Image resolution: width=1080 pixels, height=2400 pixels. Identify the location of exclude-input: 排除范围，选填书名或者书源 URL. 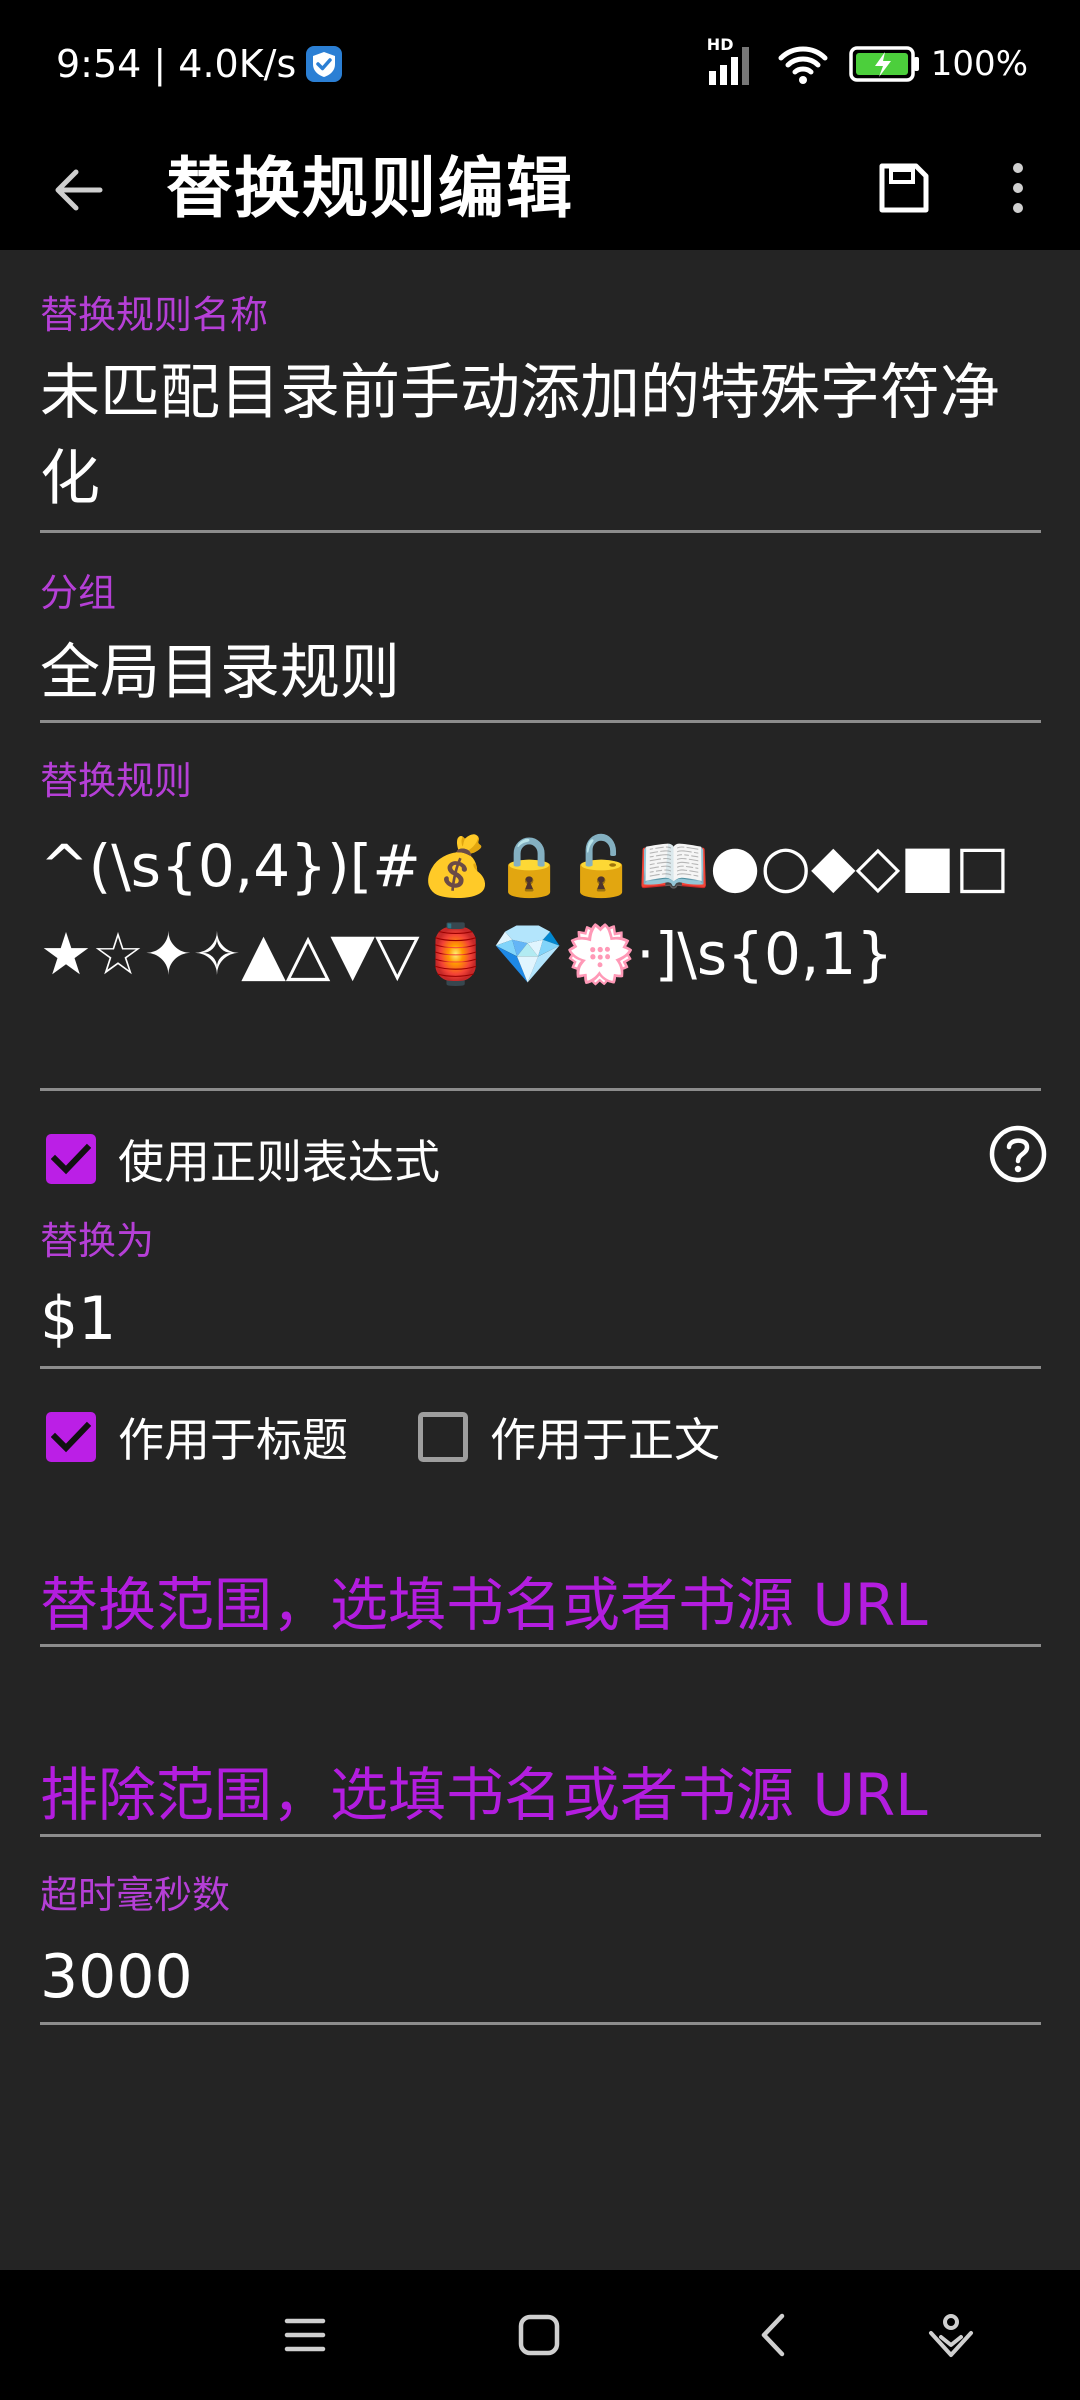
(540, 1790).